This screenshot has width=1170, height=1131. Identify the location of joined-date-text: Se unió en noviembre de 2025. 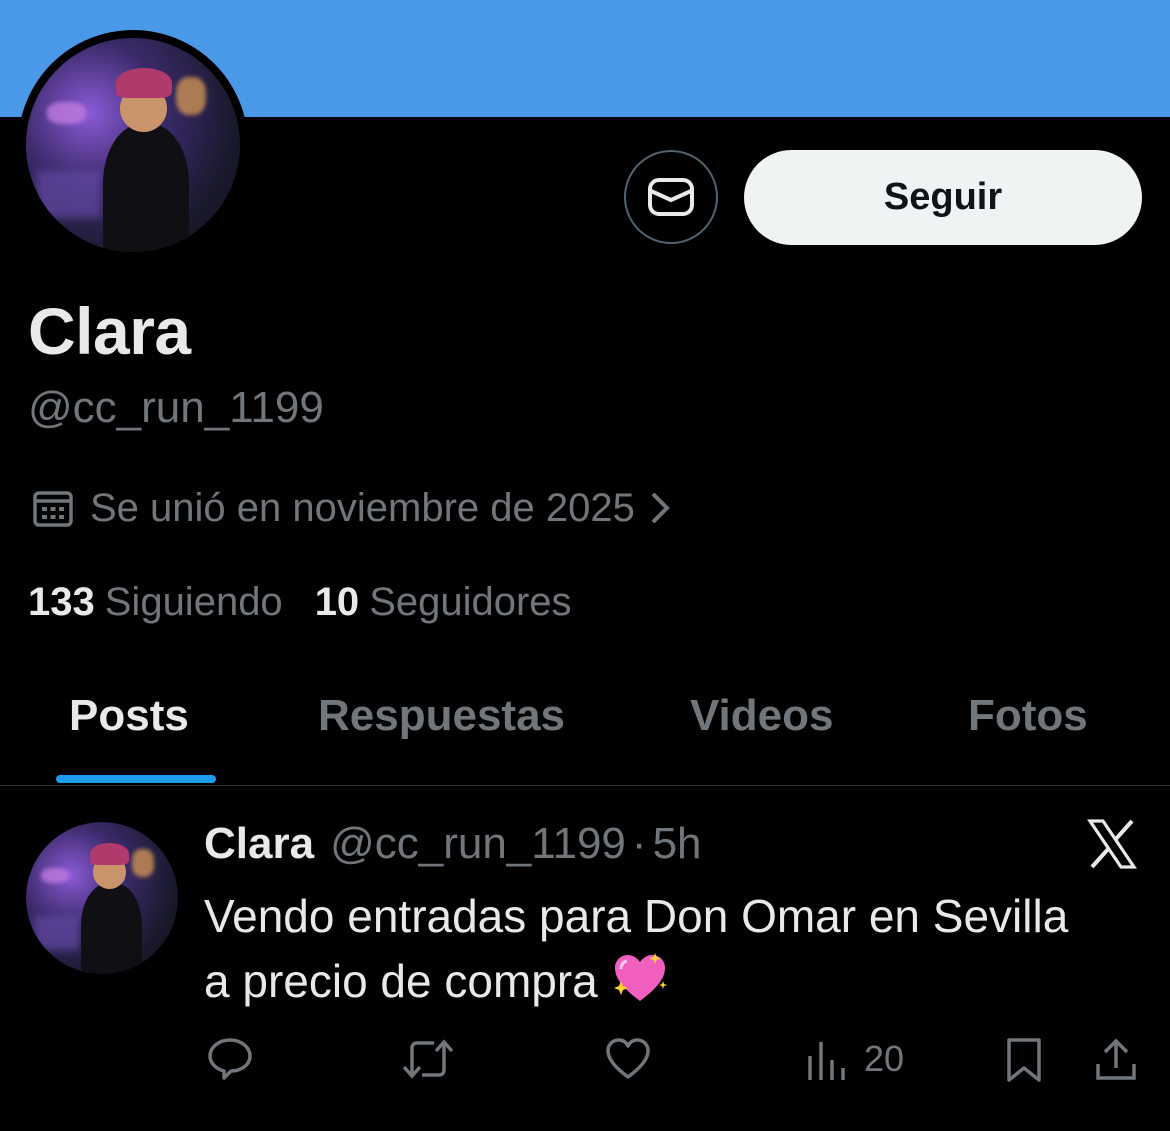
(362, 508).